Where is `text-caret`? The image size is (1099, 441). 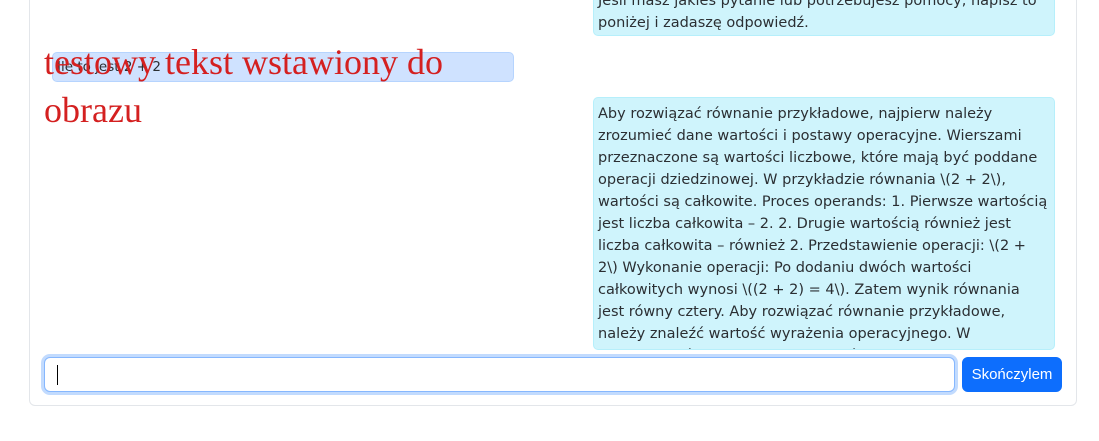
text-caret is located at coordinates (57, 375).